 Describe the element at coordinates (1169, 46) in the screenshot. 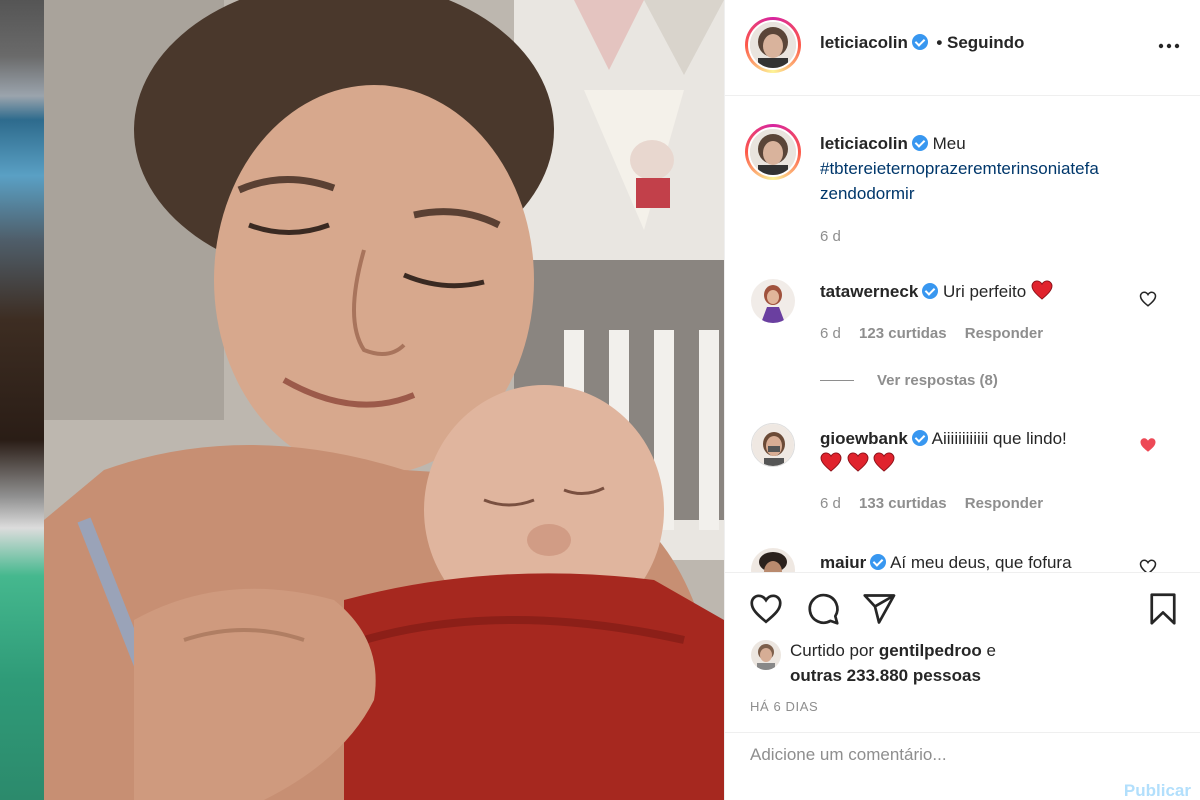

I see `ellipsis-icon` at that location.